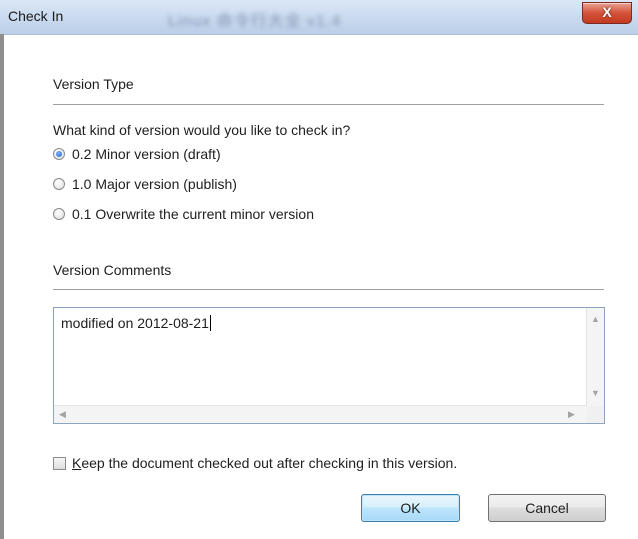 This screenshot has width=638, height=539. I want to click on window-title: Check In, so click(36, 16).